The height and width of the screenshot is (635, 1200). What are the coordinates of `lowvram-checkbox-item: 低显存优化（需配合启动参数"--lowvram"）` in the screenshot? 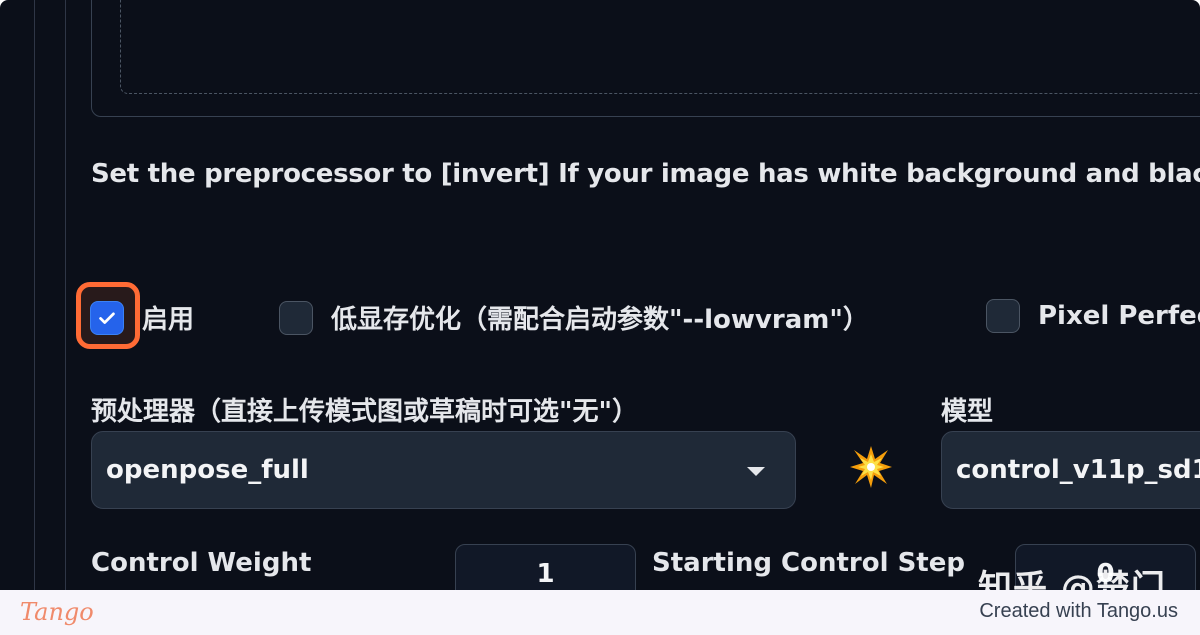 It's located at (574, 317).